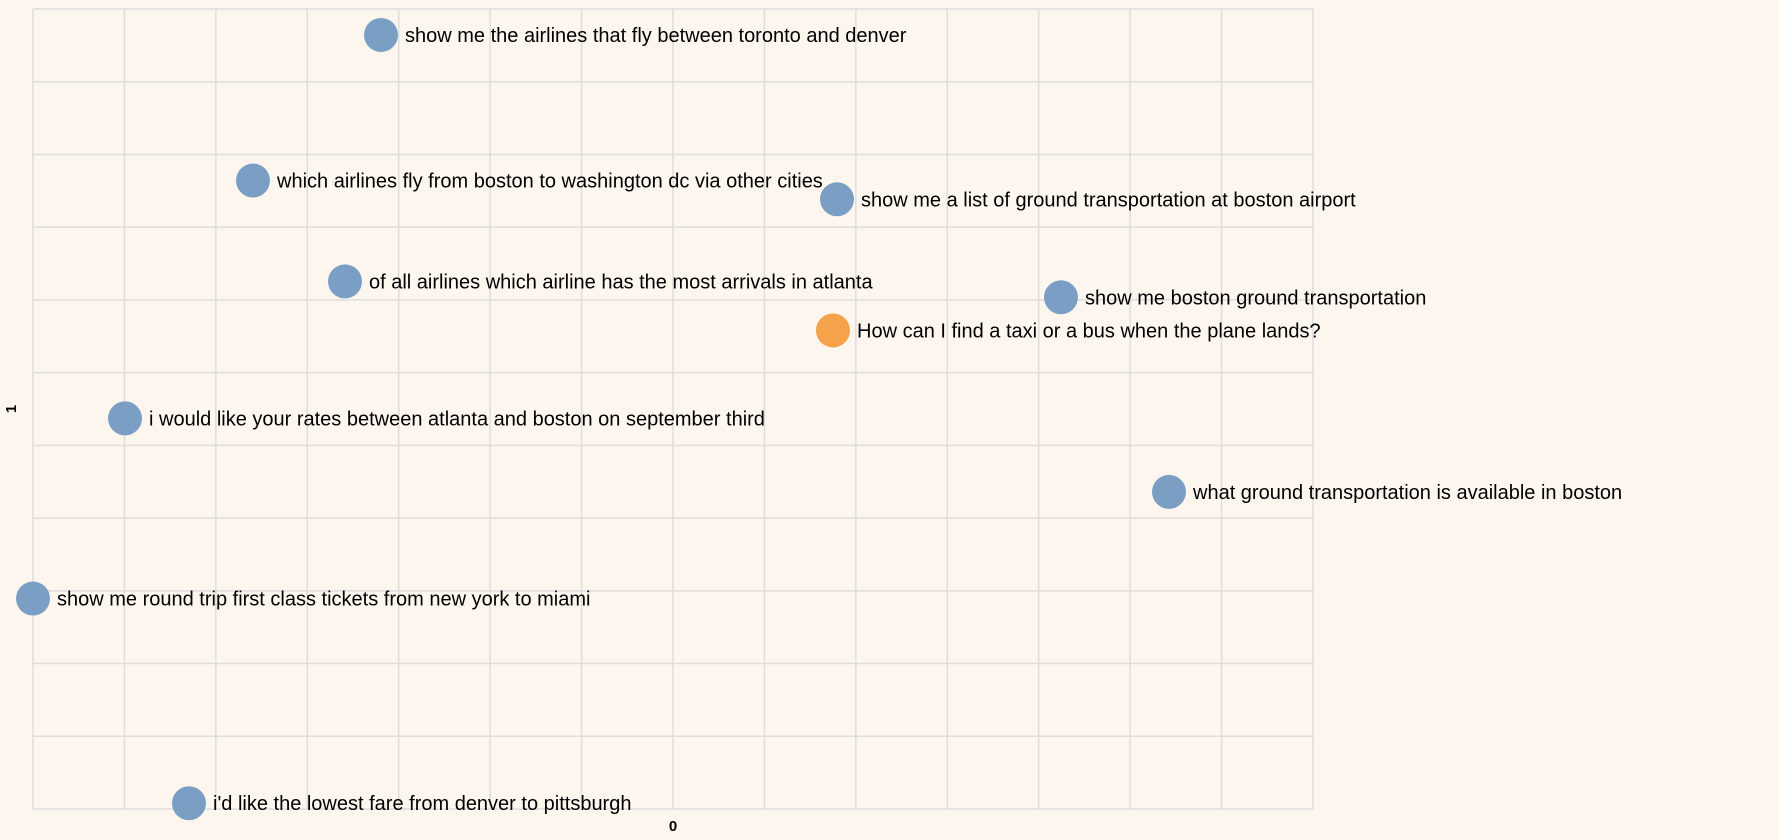 This screenshot has width=1779, height=840. What do you see at coordinates (833, 330) in the screenshot?
I see `query-point` at bounding box center [833, 330].